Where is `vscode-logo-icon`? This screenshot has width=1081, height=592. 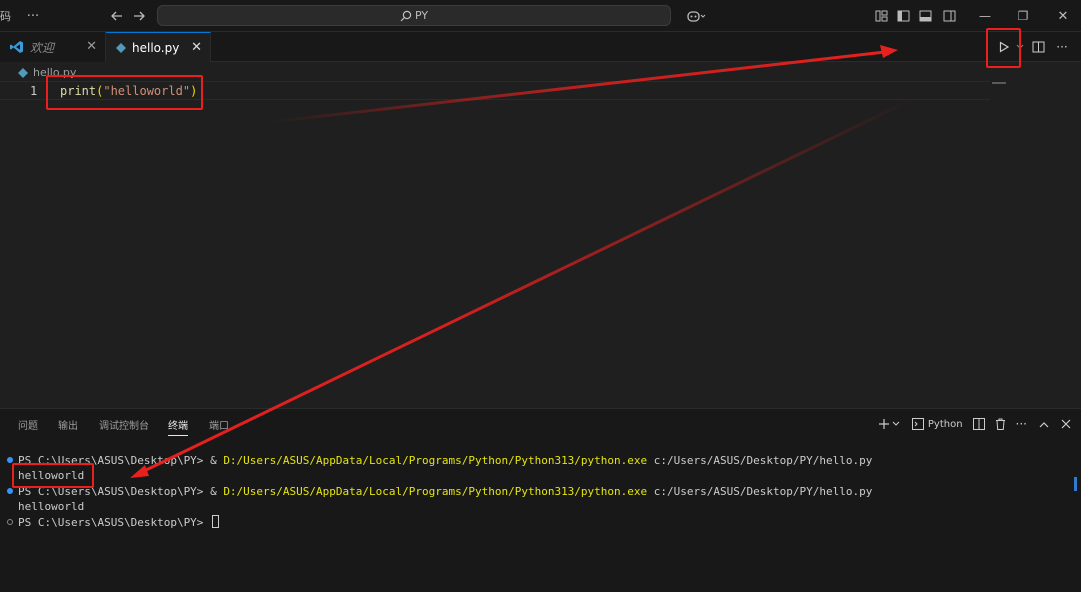
vscode-logo-icon is located at coordinates (16, 47).